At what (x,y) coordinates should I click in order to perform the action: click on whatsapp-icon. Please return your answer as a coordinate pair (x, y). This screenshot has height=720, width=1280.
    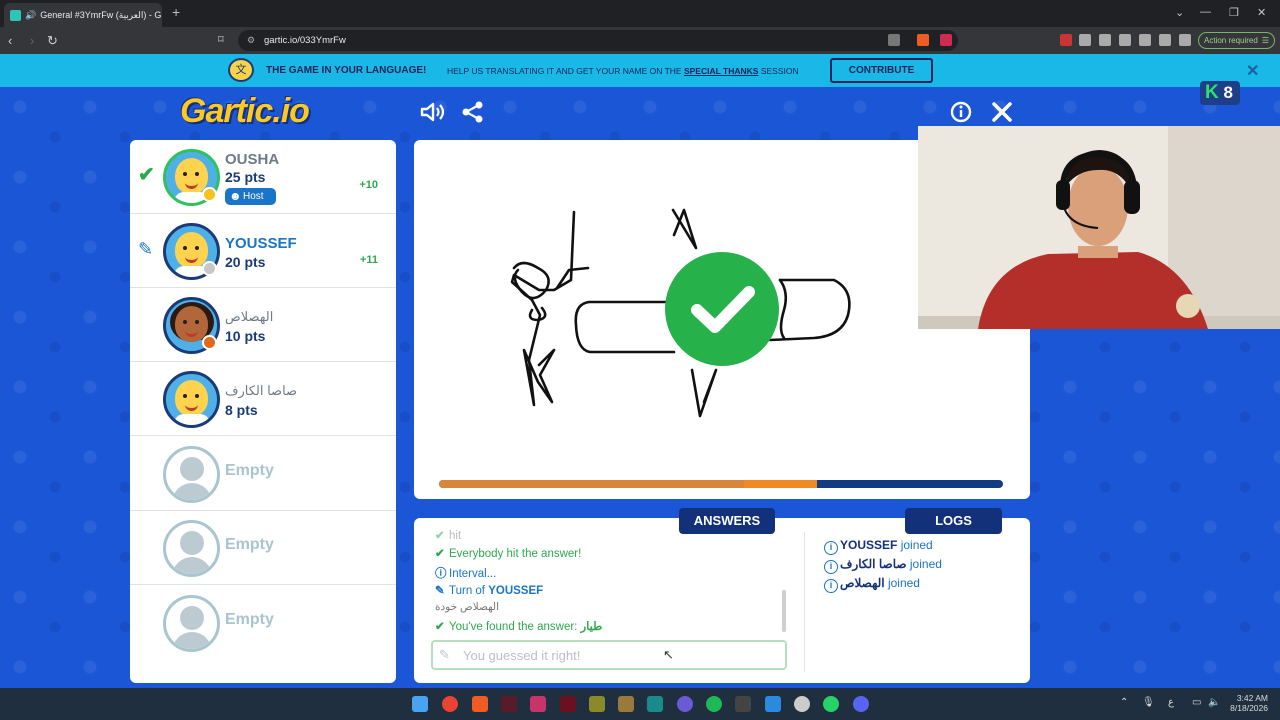
    Looking at the image, I should click on (831, 704).